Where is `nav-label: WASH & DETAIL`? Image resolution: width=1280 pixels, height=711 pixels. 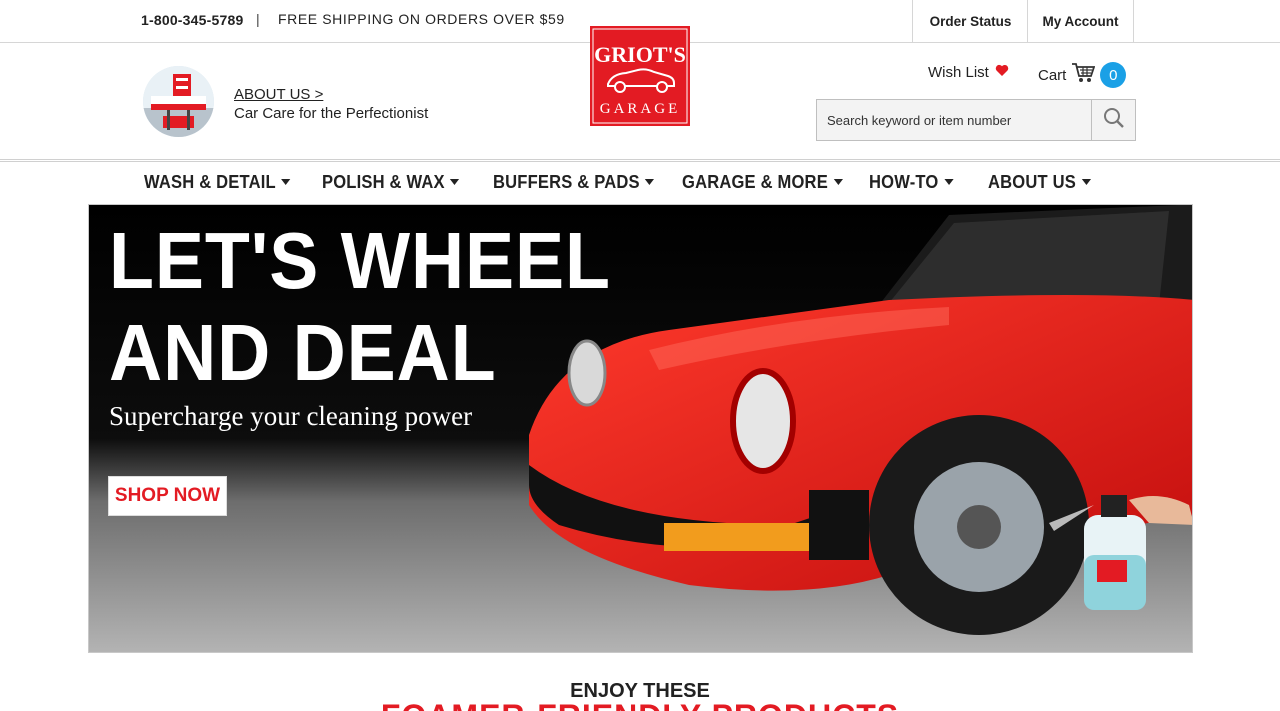
nav-label: WASH & DETAIL is located at coordinates (210, 181).